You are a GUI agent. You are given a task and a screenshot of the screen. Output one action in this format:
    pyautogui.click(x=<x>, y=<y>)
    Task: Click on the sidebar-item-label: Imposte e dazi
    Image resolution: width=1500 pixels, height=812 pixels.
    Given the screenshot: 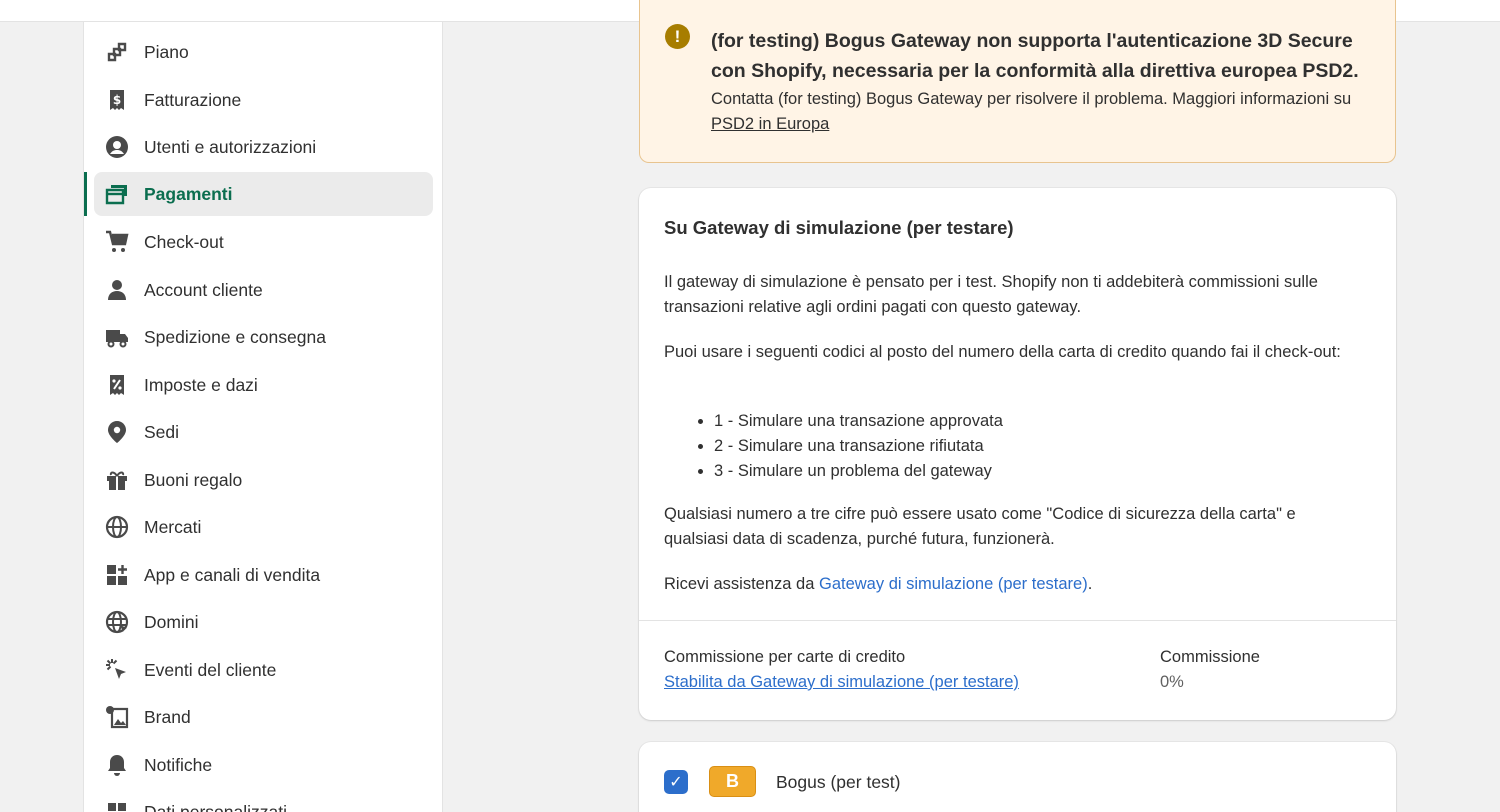 What is the action you would take?
    pyautogui.click(x=201, y=384)
    